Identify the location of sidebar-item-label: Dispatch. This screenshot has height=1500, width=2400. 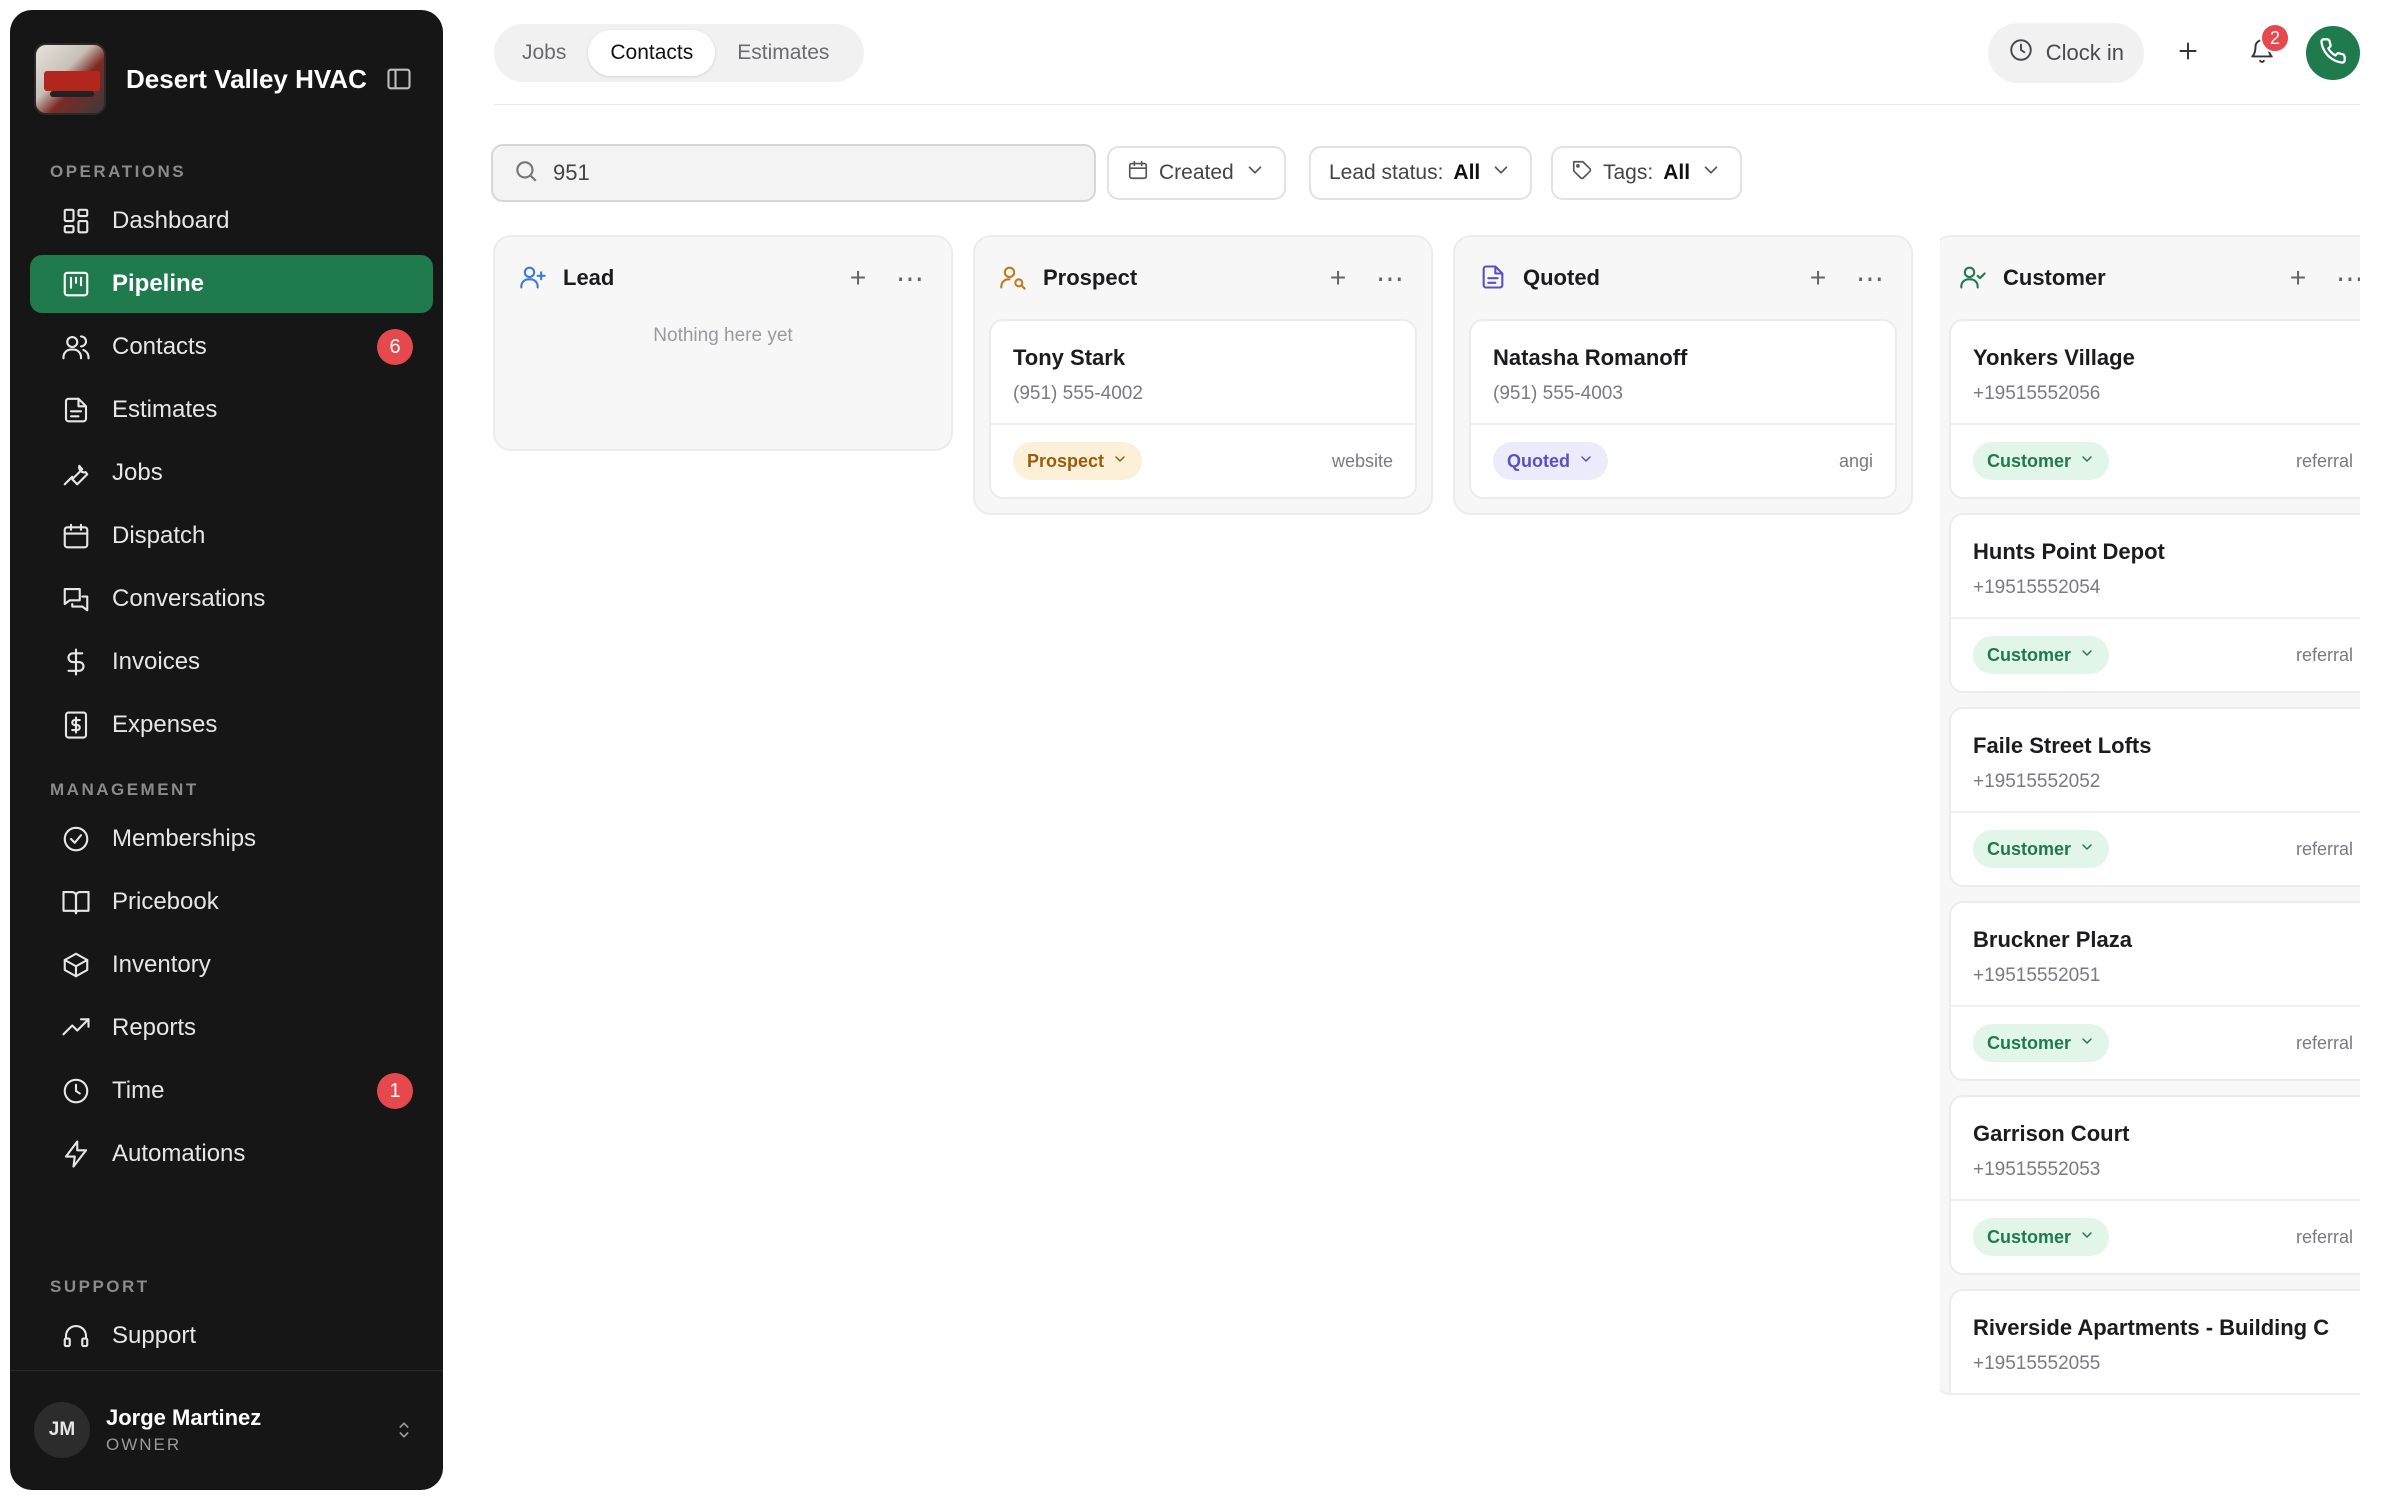
(159, 535).